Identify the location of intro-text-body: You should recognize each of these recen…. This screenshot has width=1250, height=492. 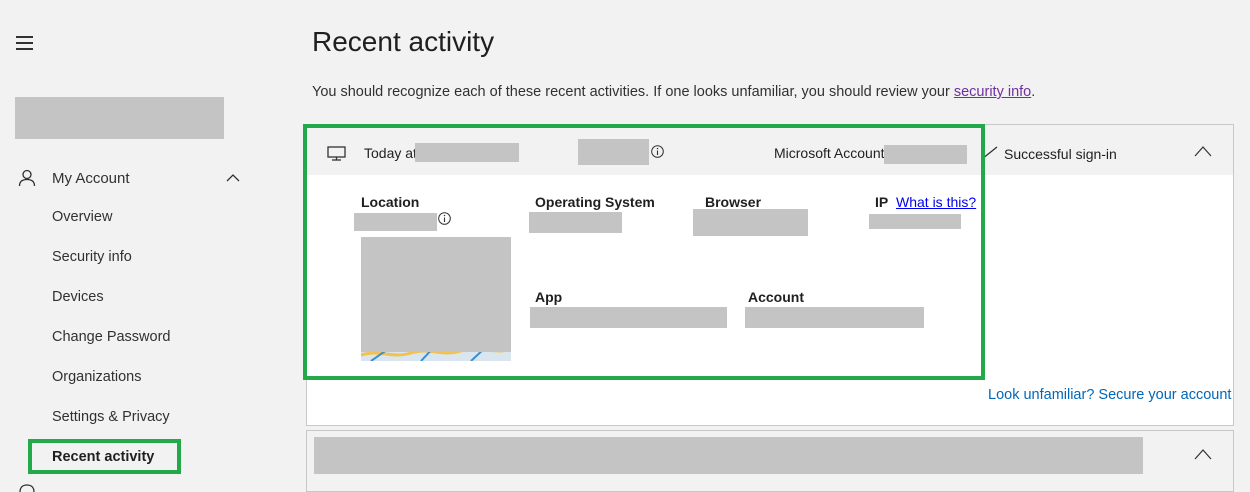
(633, 92).